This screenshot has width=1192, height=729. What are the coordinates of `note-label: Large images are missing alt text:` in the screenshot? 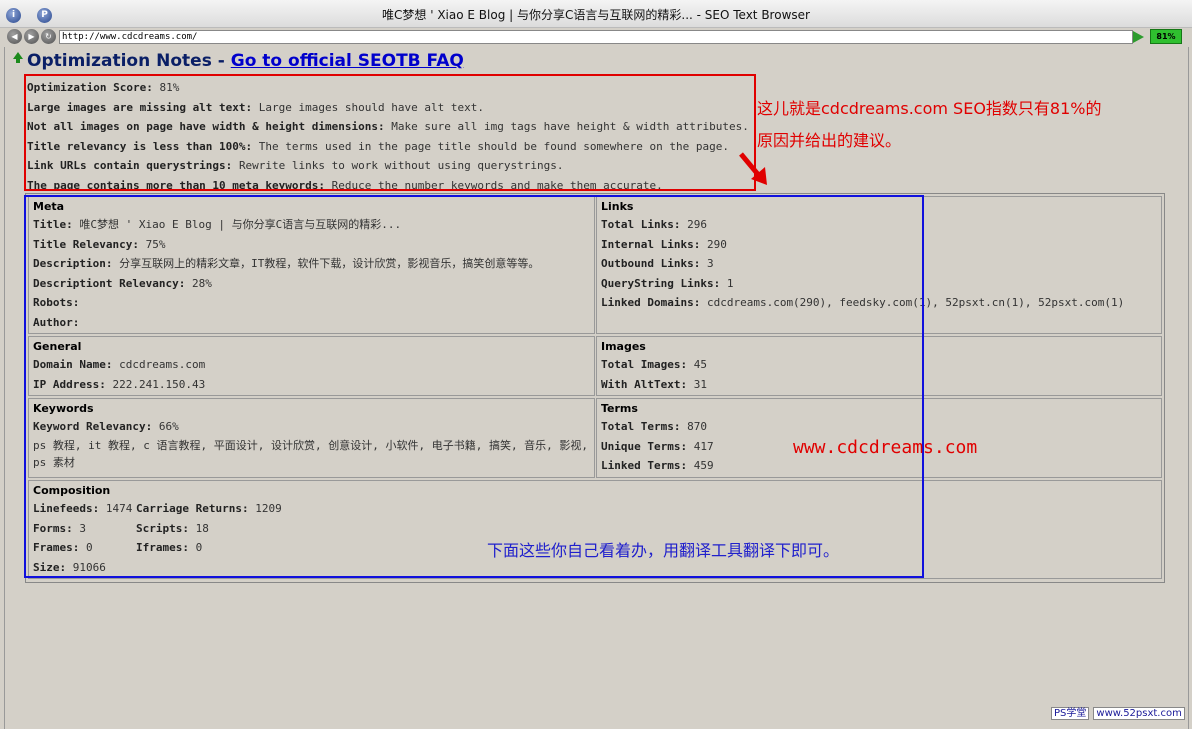 It's located at (140, 107).